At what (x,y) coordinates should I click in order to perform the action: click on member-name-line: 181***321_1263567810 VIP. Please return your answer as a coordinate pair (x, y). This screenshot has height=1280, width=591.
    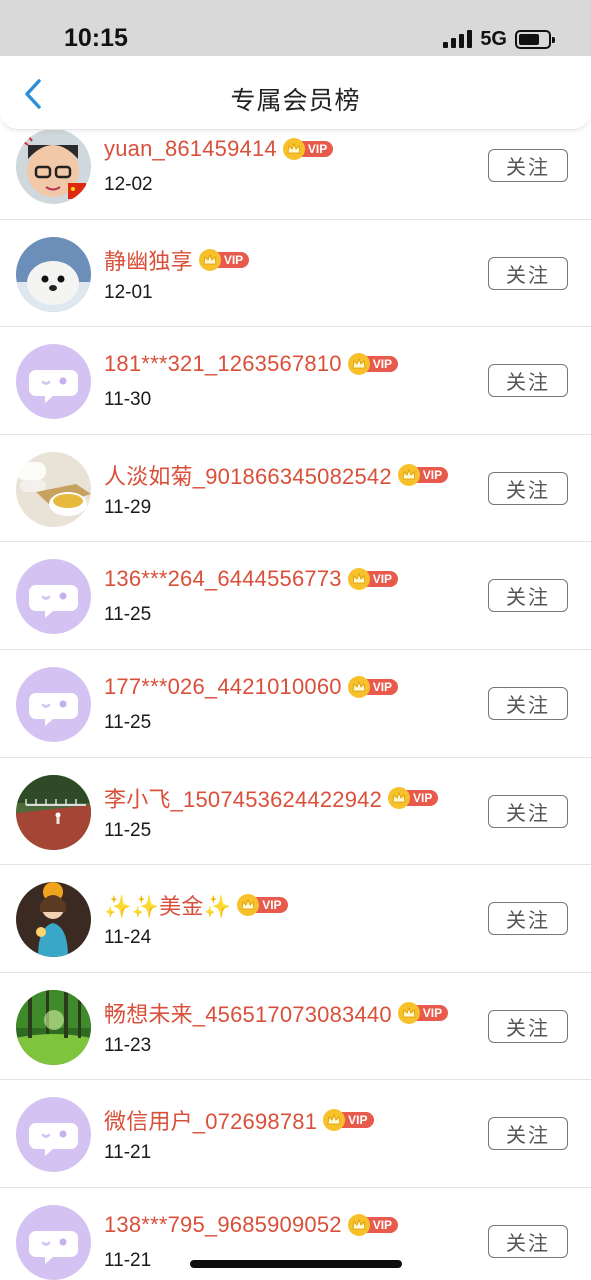
    Looking at the image, I should click on (251, 364).